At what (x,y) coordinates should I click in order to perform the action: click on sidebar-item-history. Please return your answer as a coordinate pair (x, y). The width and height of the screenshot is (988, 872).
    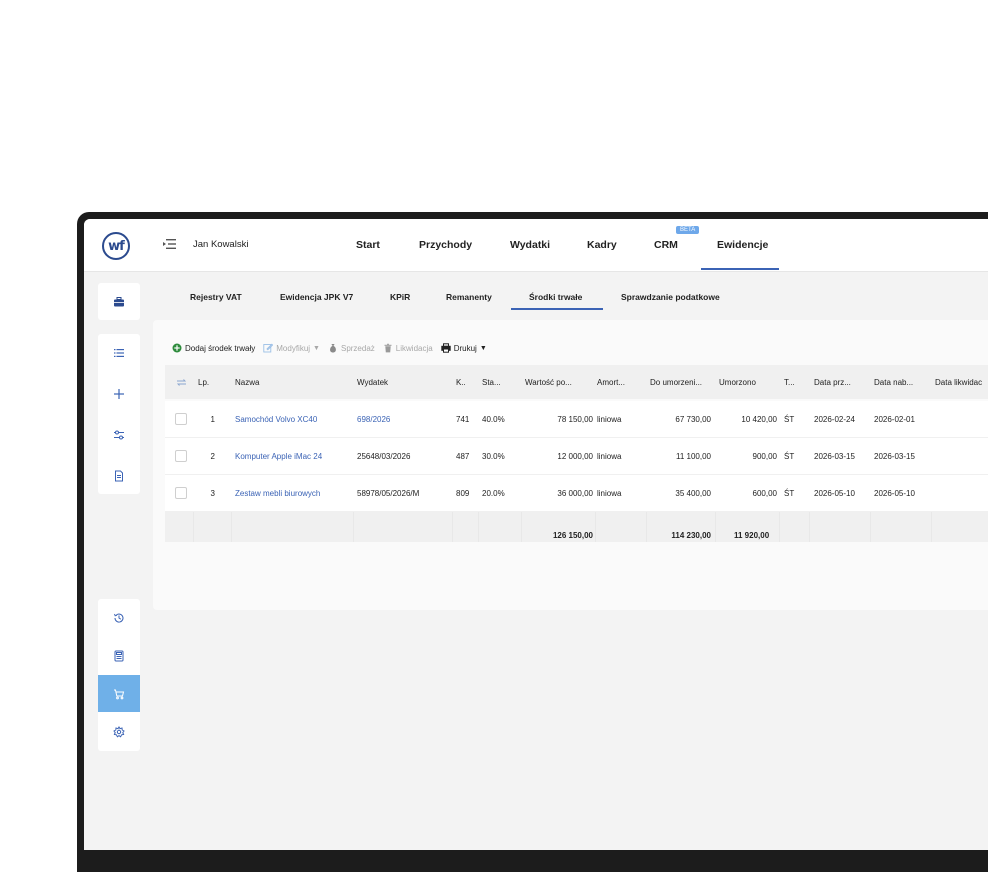
    Looking at the image, I should click on (119, 617).